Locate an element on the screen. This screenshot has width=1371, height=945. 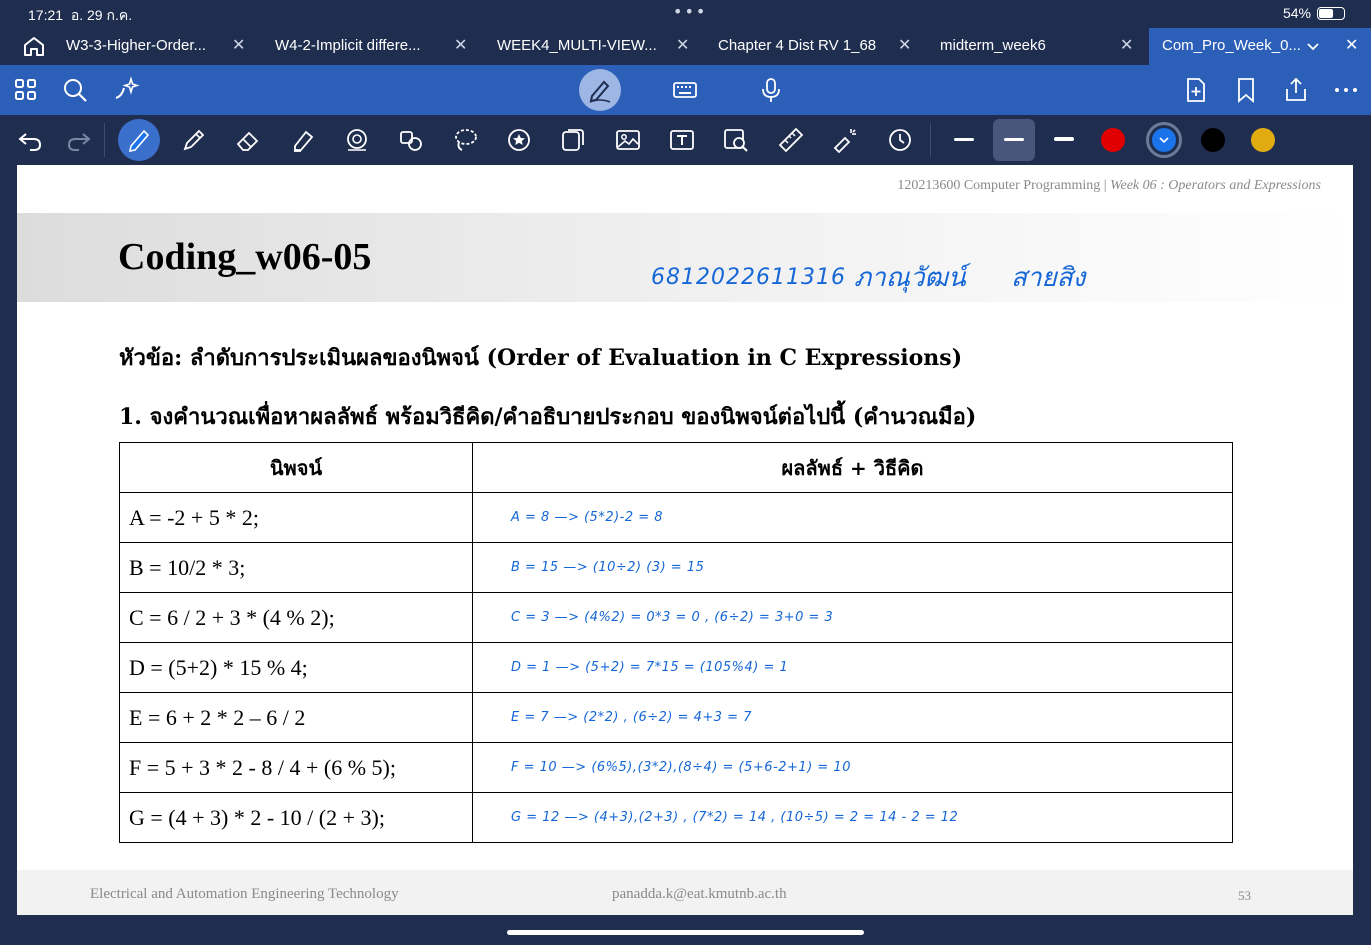
grid-icon is located at coordinates (26, 90).